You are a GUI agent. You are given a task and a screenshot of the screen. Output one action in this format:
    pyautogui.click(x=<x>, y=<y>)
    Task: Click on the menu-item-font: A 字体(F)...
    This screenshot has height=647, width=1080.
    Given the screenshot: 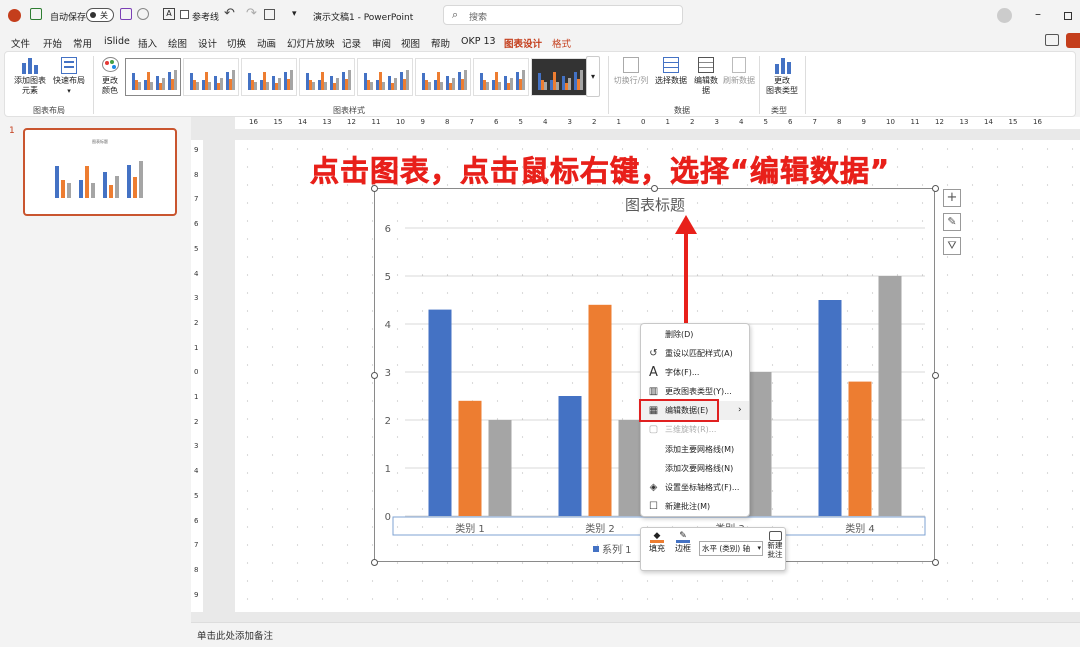 What is the action you would take?
    pyautogui.click(x=695, y=372)
    